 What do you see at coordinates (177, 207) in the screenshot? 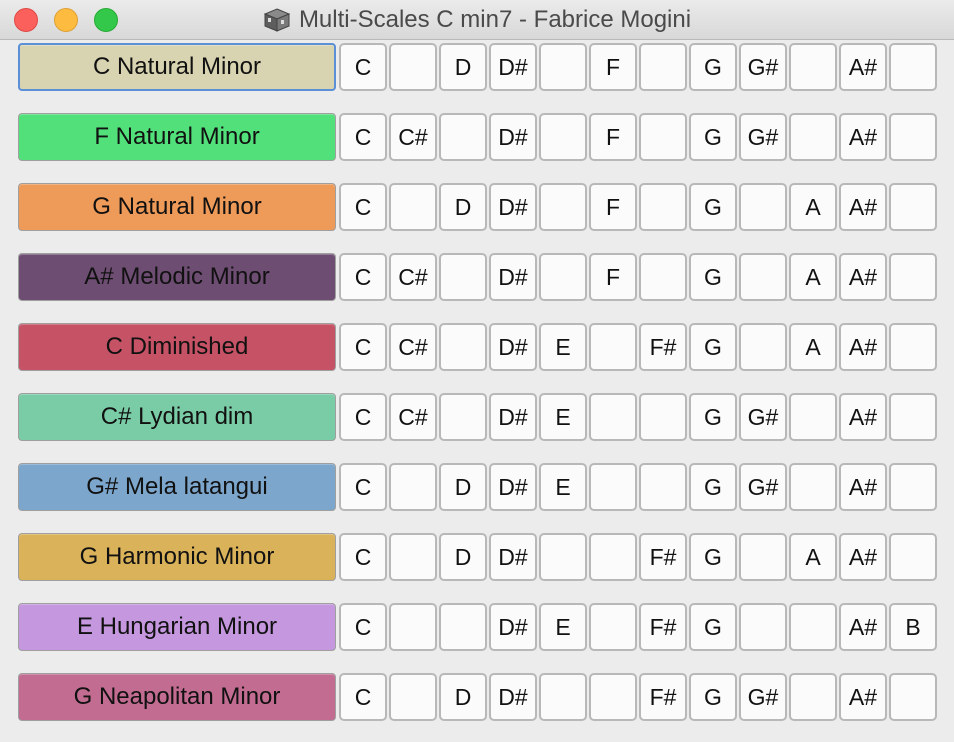
I see `scale-button: G Natural Minor` at bounding box center [177, 207].